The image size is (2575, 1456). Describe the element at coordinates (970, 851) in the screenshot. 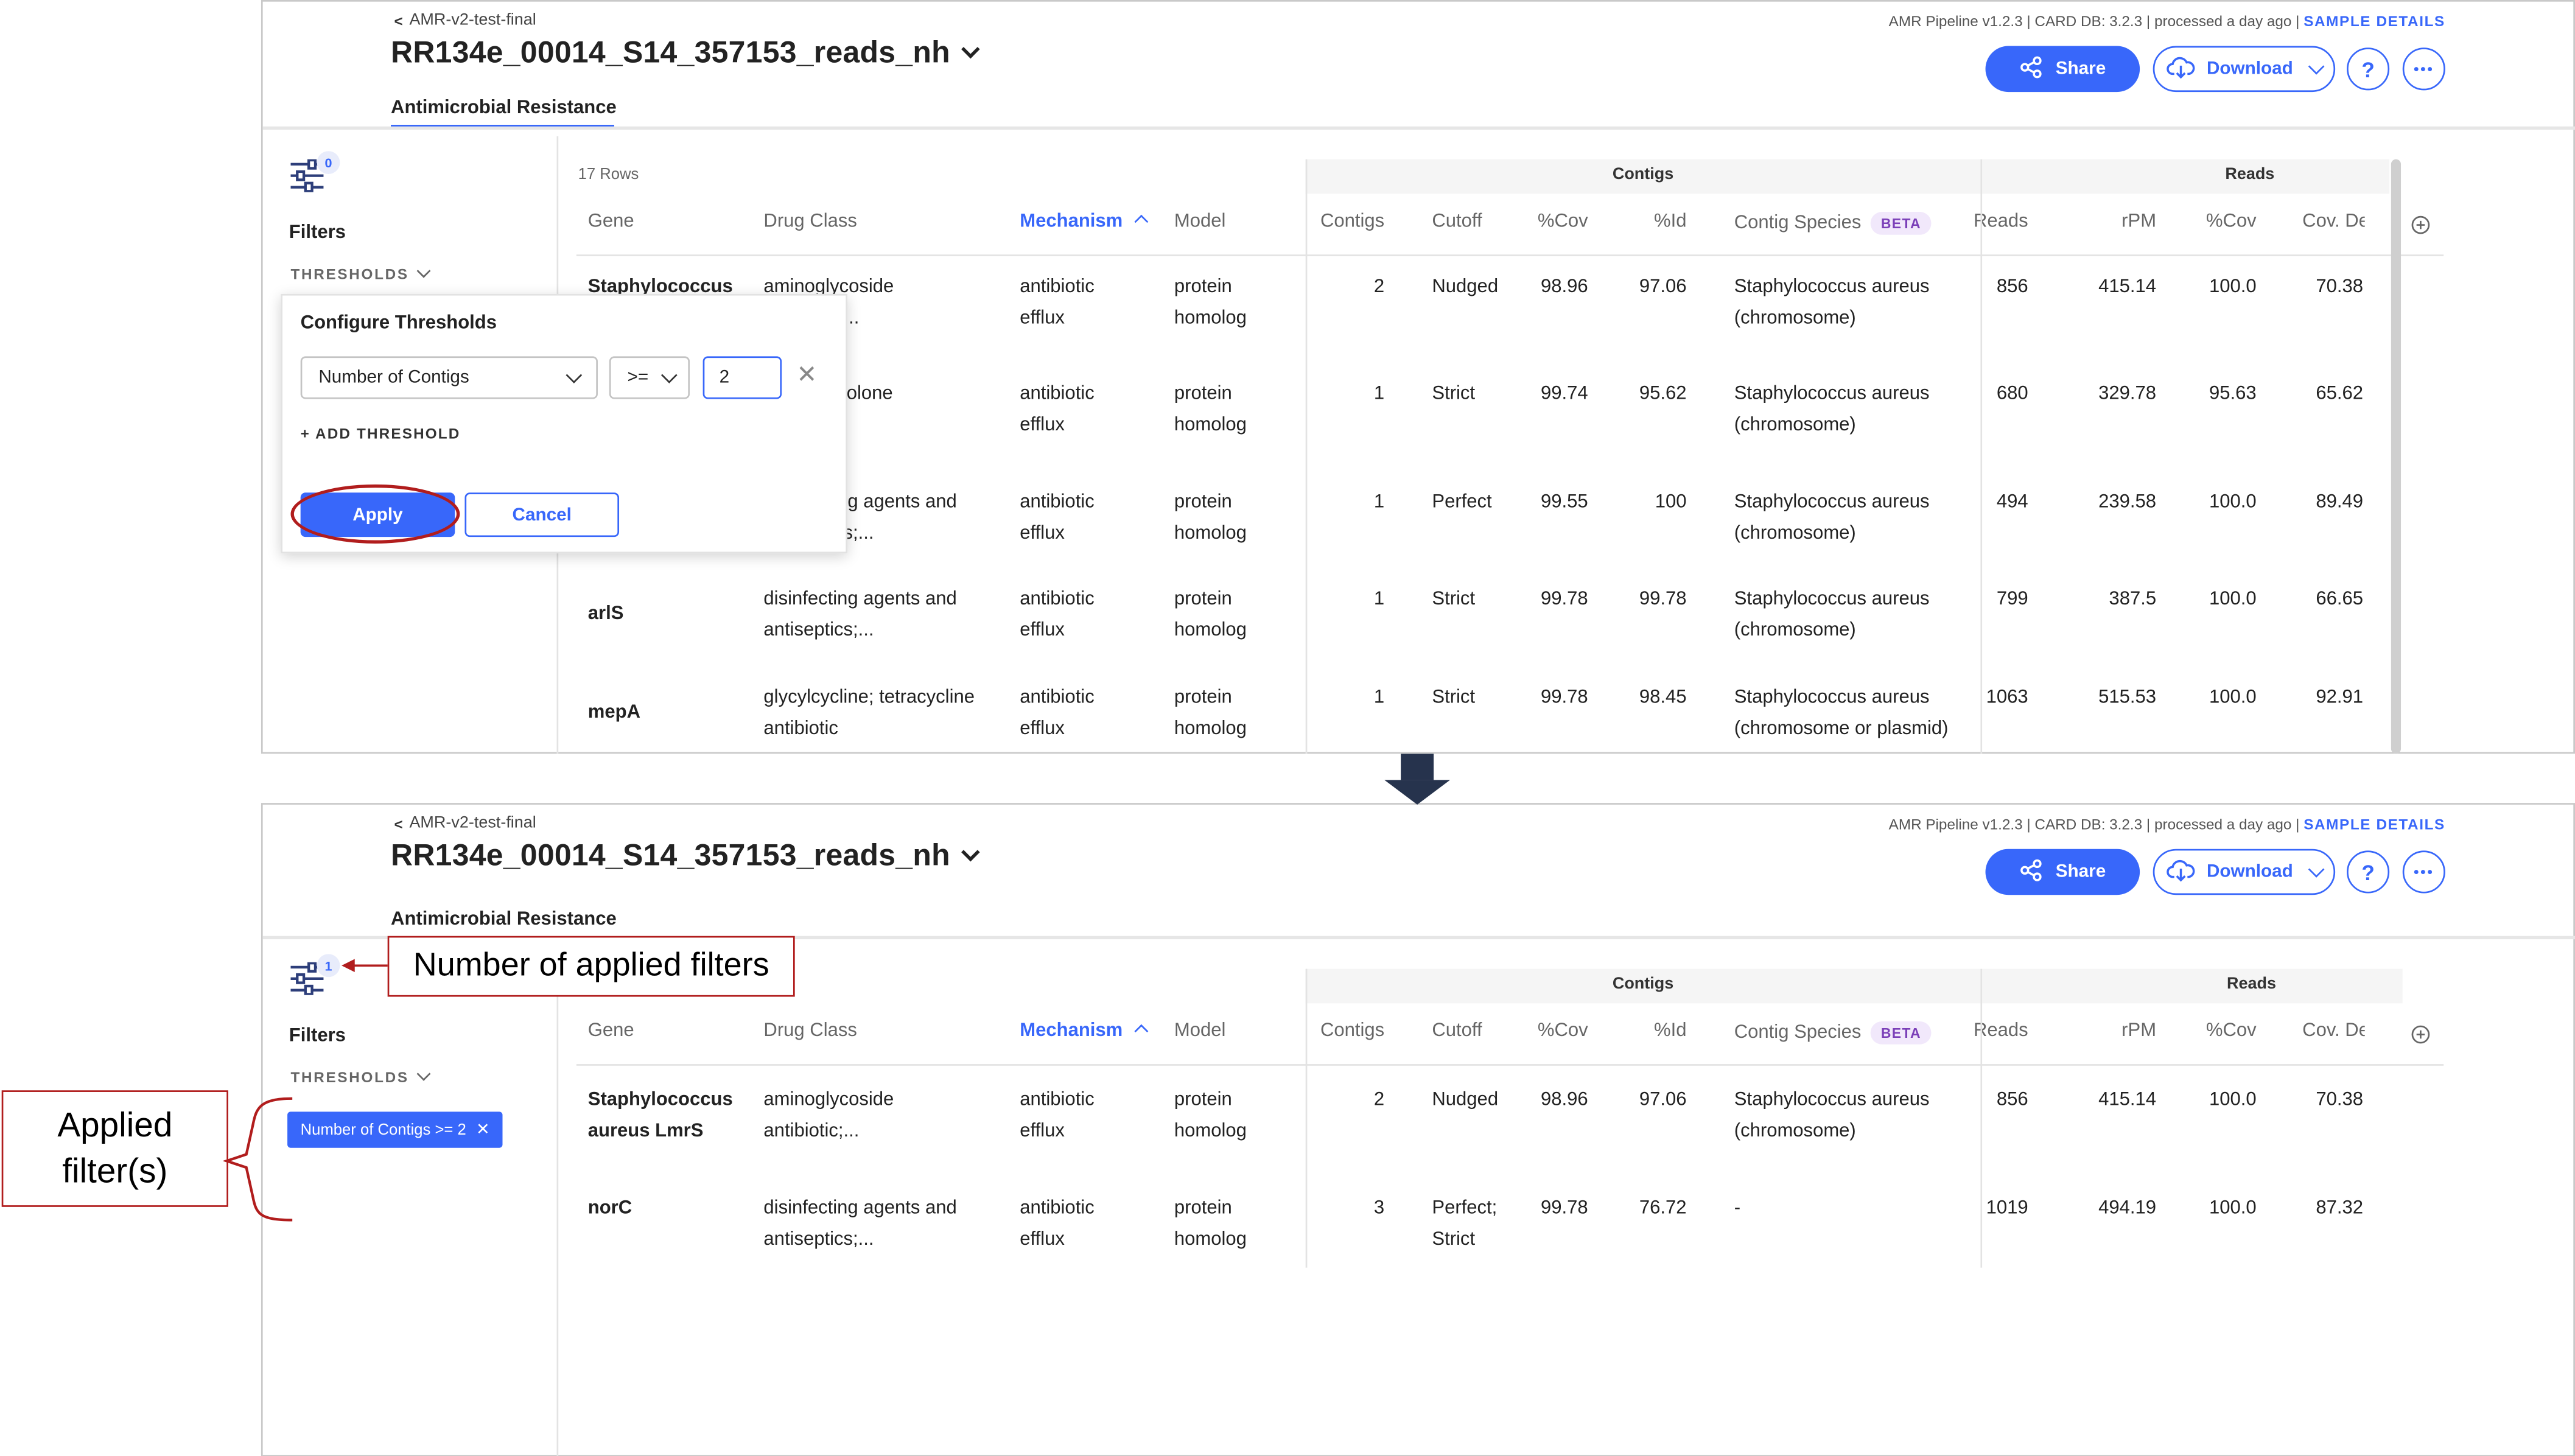

I see `chevron-down-icon` at that location.